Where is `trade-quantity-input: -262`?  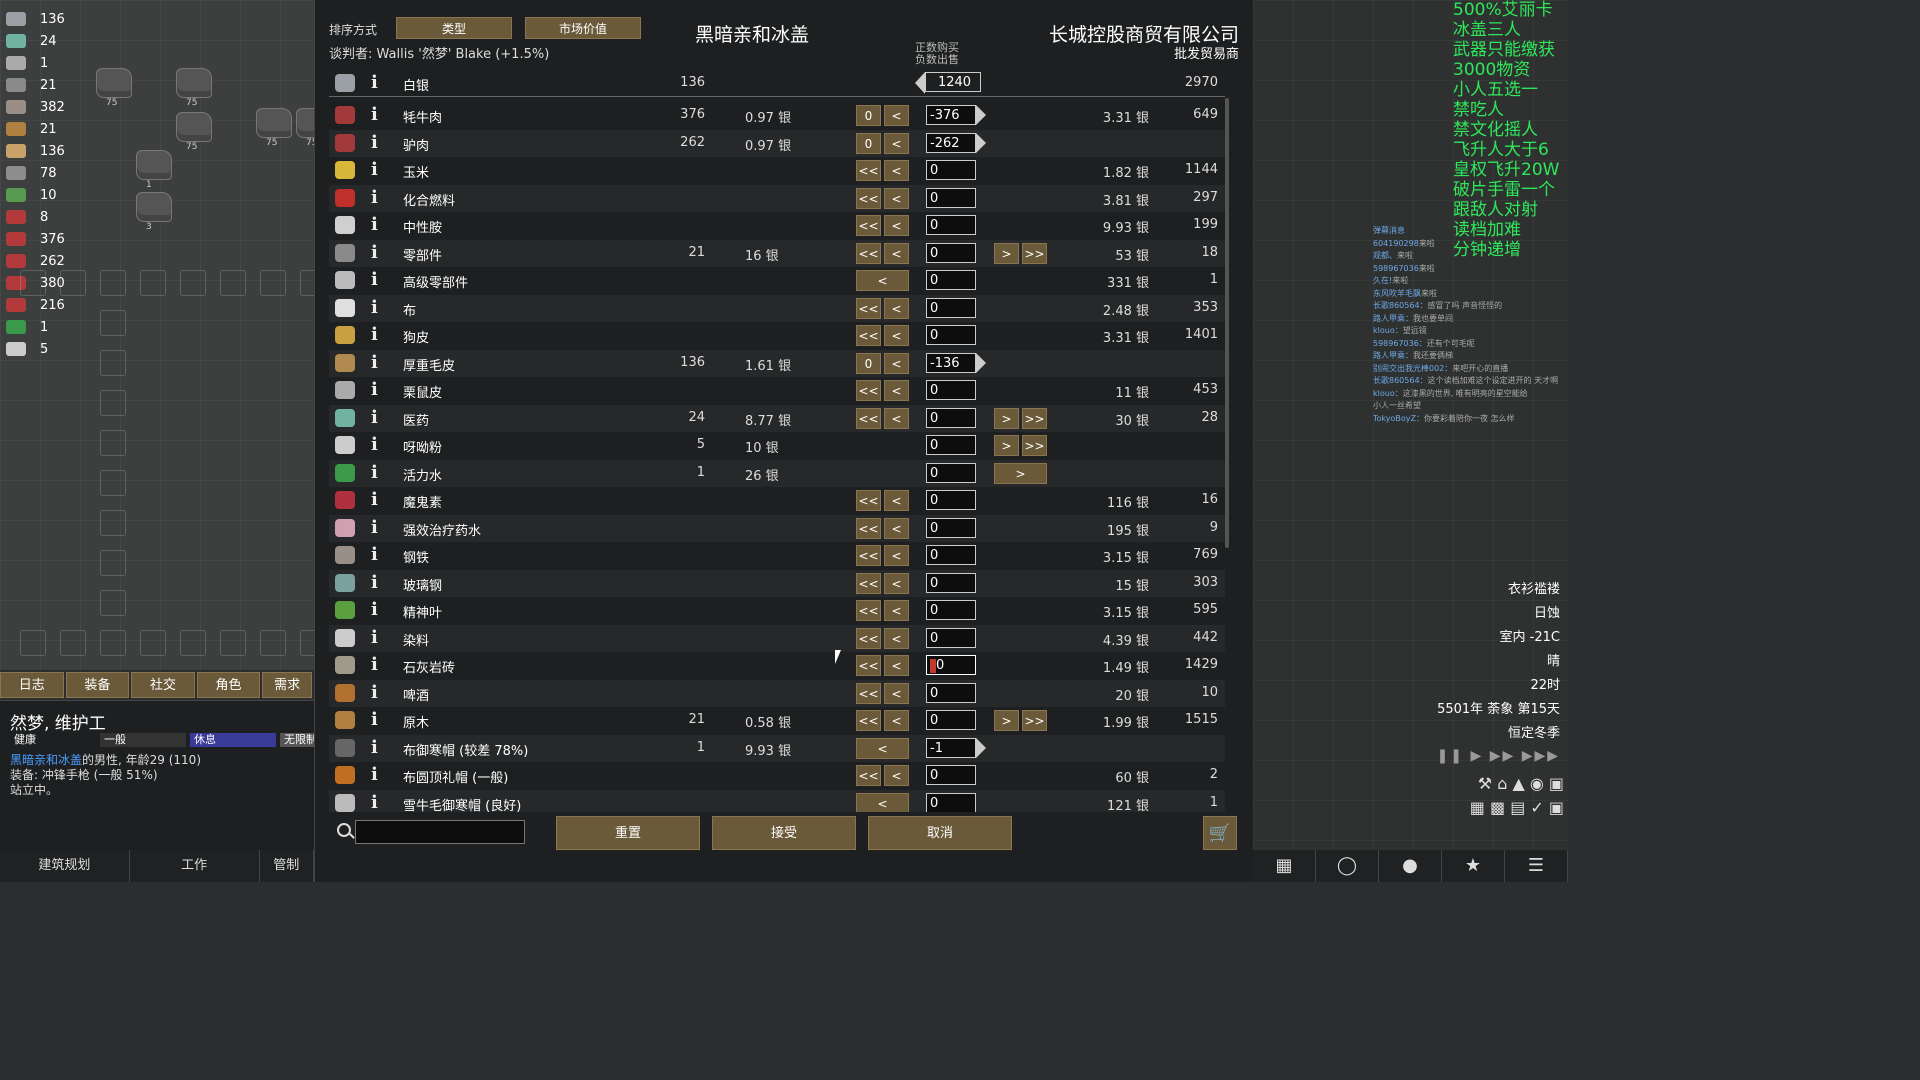
trade-quantity-input: -262 is located at coordinates (951, 142).